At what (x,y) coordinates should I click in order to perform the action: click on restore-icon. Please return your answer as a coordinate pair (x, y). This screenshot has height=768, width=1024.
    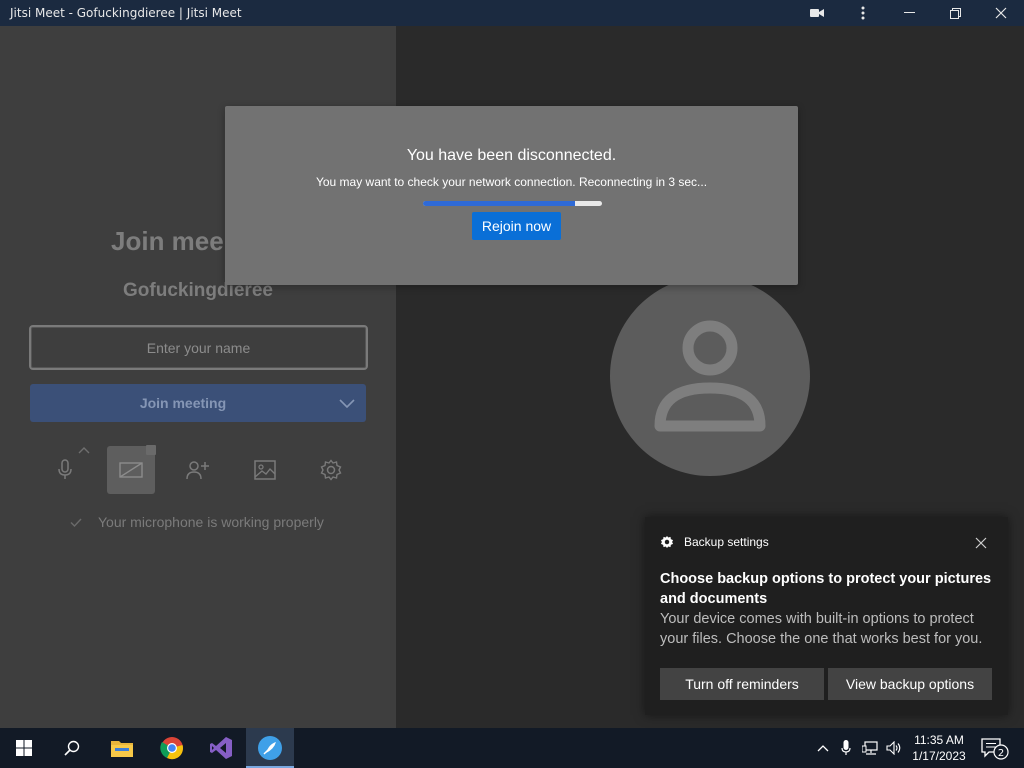
    Looking at the image, I should click on (955, 13).